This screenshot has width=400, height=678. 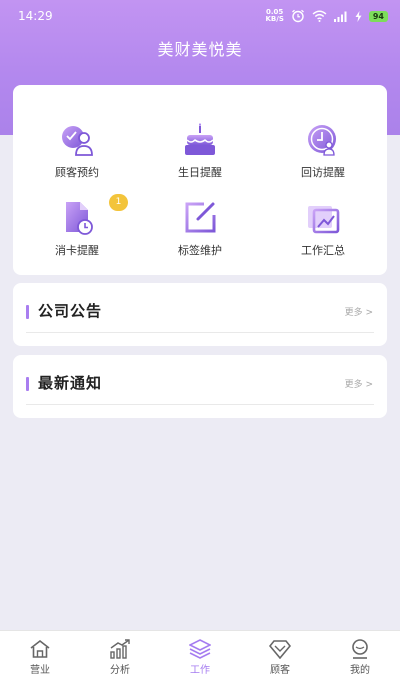 What do you see at coordinates (358, 16) in the screenshot?
I see `charging-icon` at bounding box center [358, 16].